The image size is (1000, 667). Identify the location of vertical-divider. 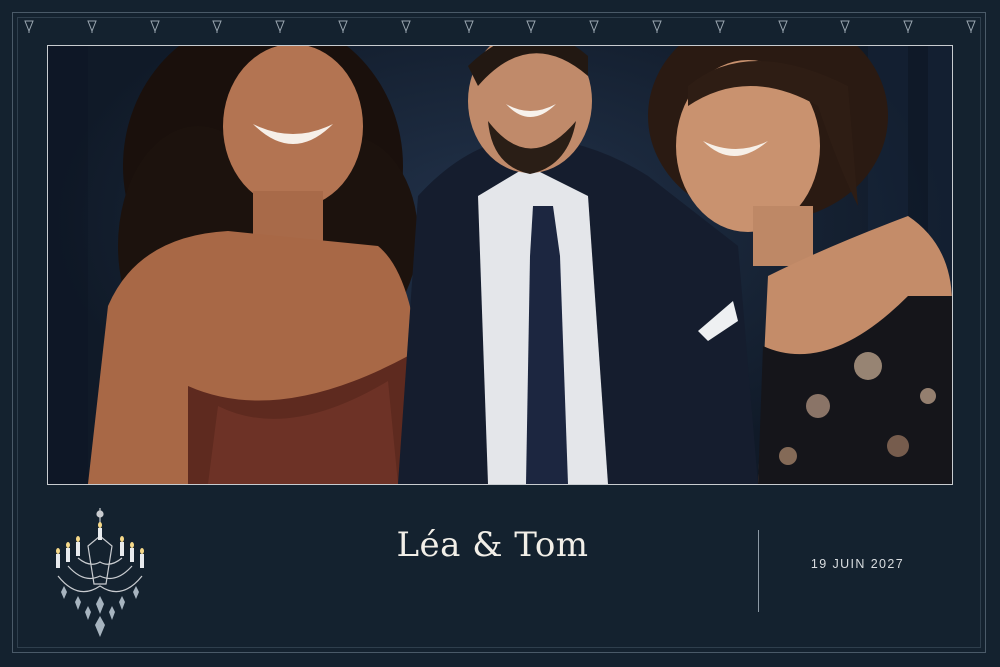
(758, 571).